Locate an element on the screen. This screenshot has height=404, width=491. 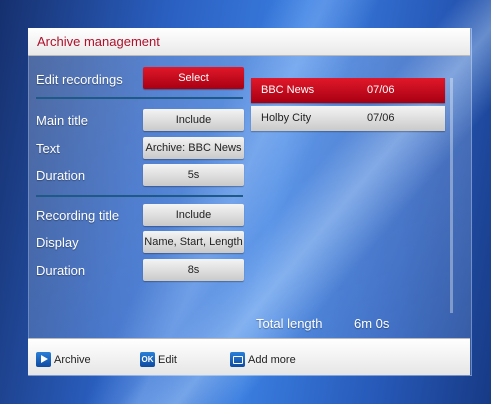
recording-name: BBC News is located at coordinates (288, 90).